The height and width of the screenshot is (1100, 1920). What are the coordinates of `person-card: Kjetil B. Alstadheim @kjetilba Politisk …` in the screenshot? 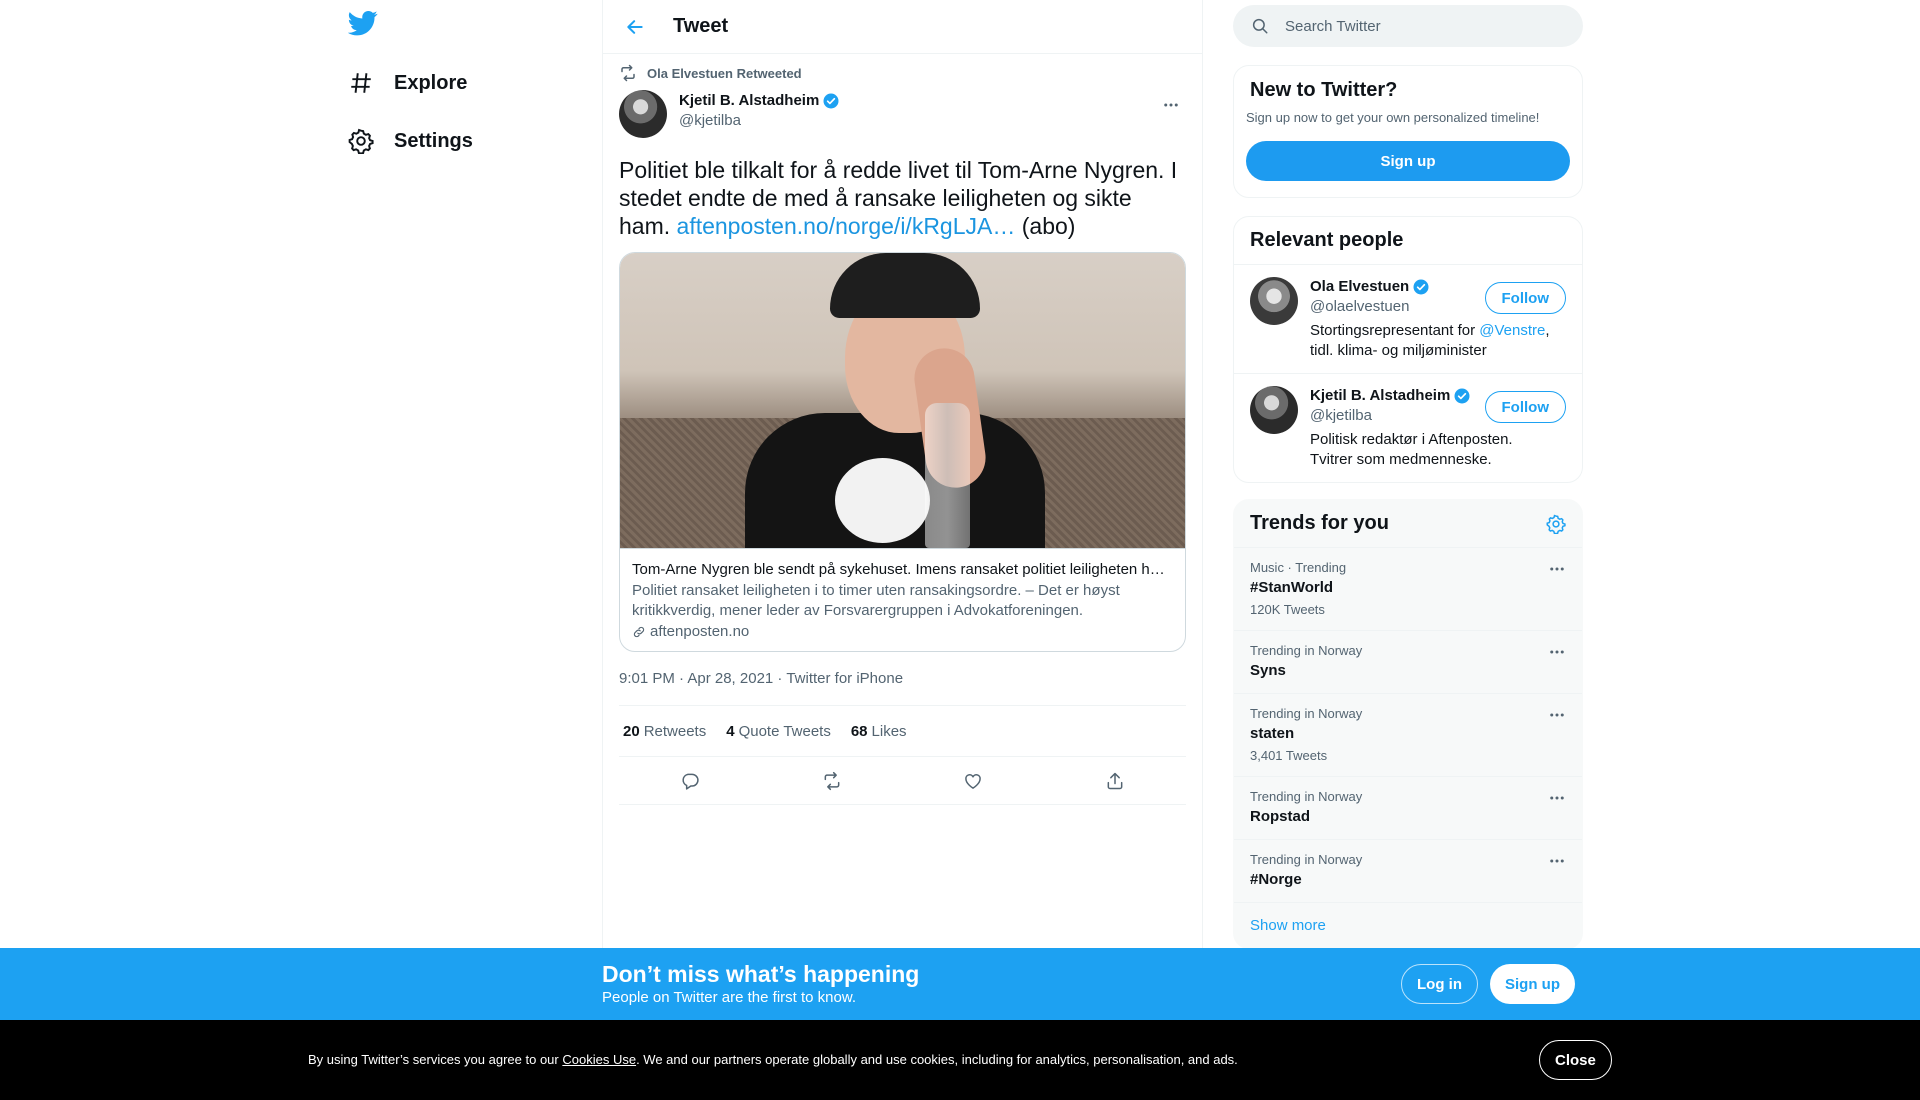 It's located at (1408, 427).